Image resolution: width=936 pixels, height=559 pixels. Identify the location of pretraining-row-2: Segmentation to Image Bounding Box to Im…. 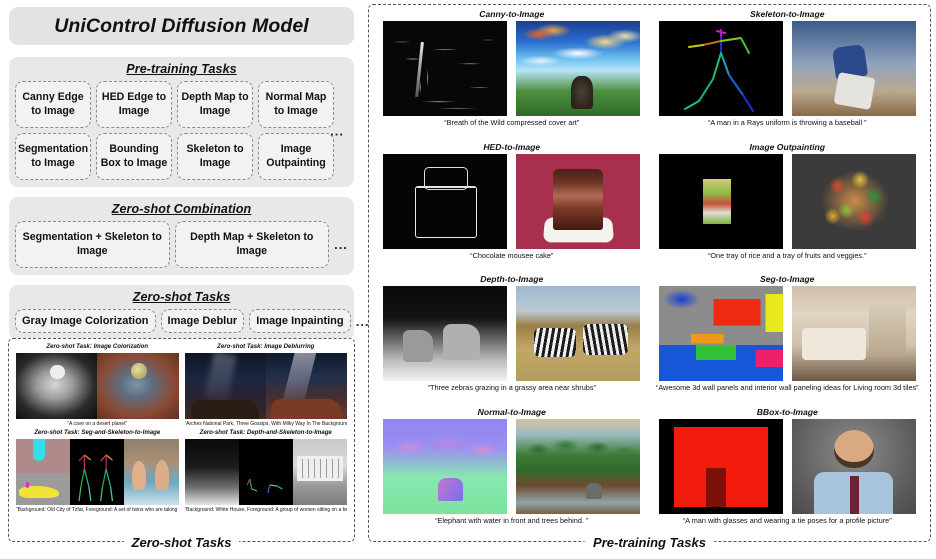
(174, 156).